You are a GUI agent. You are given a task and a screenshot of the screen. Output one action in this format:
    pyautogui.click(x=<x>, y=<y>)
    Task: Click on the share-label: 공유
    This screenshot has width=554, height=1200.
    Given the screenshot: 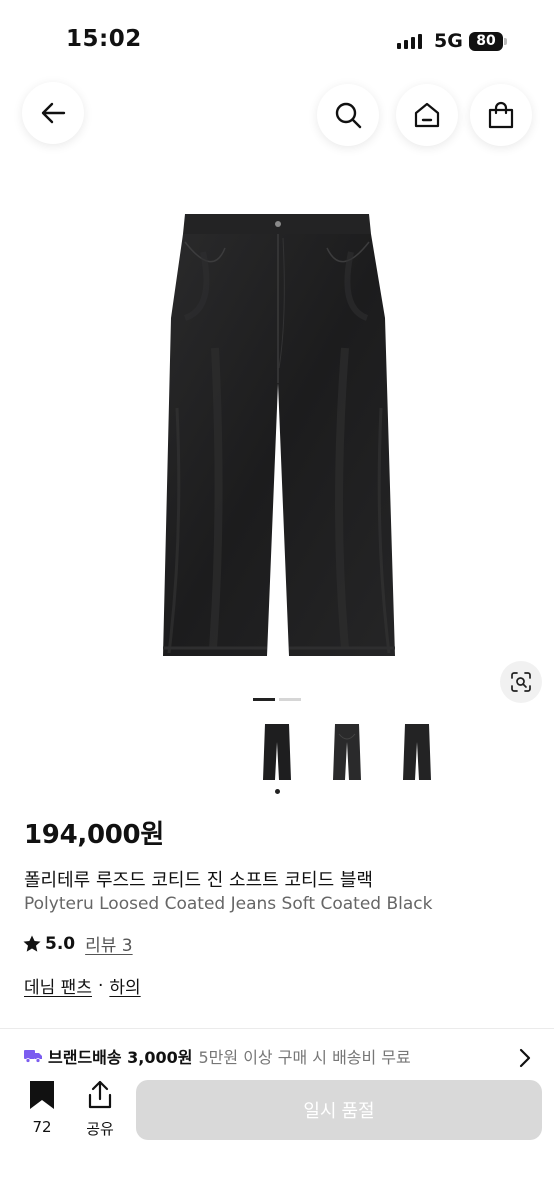 What is the action you would take?
    pyautogui.click(x=100, y=1129)
    